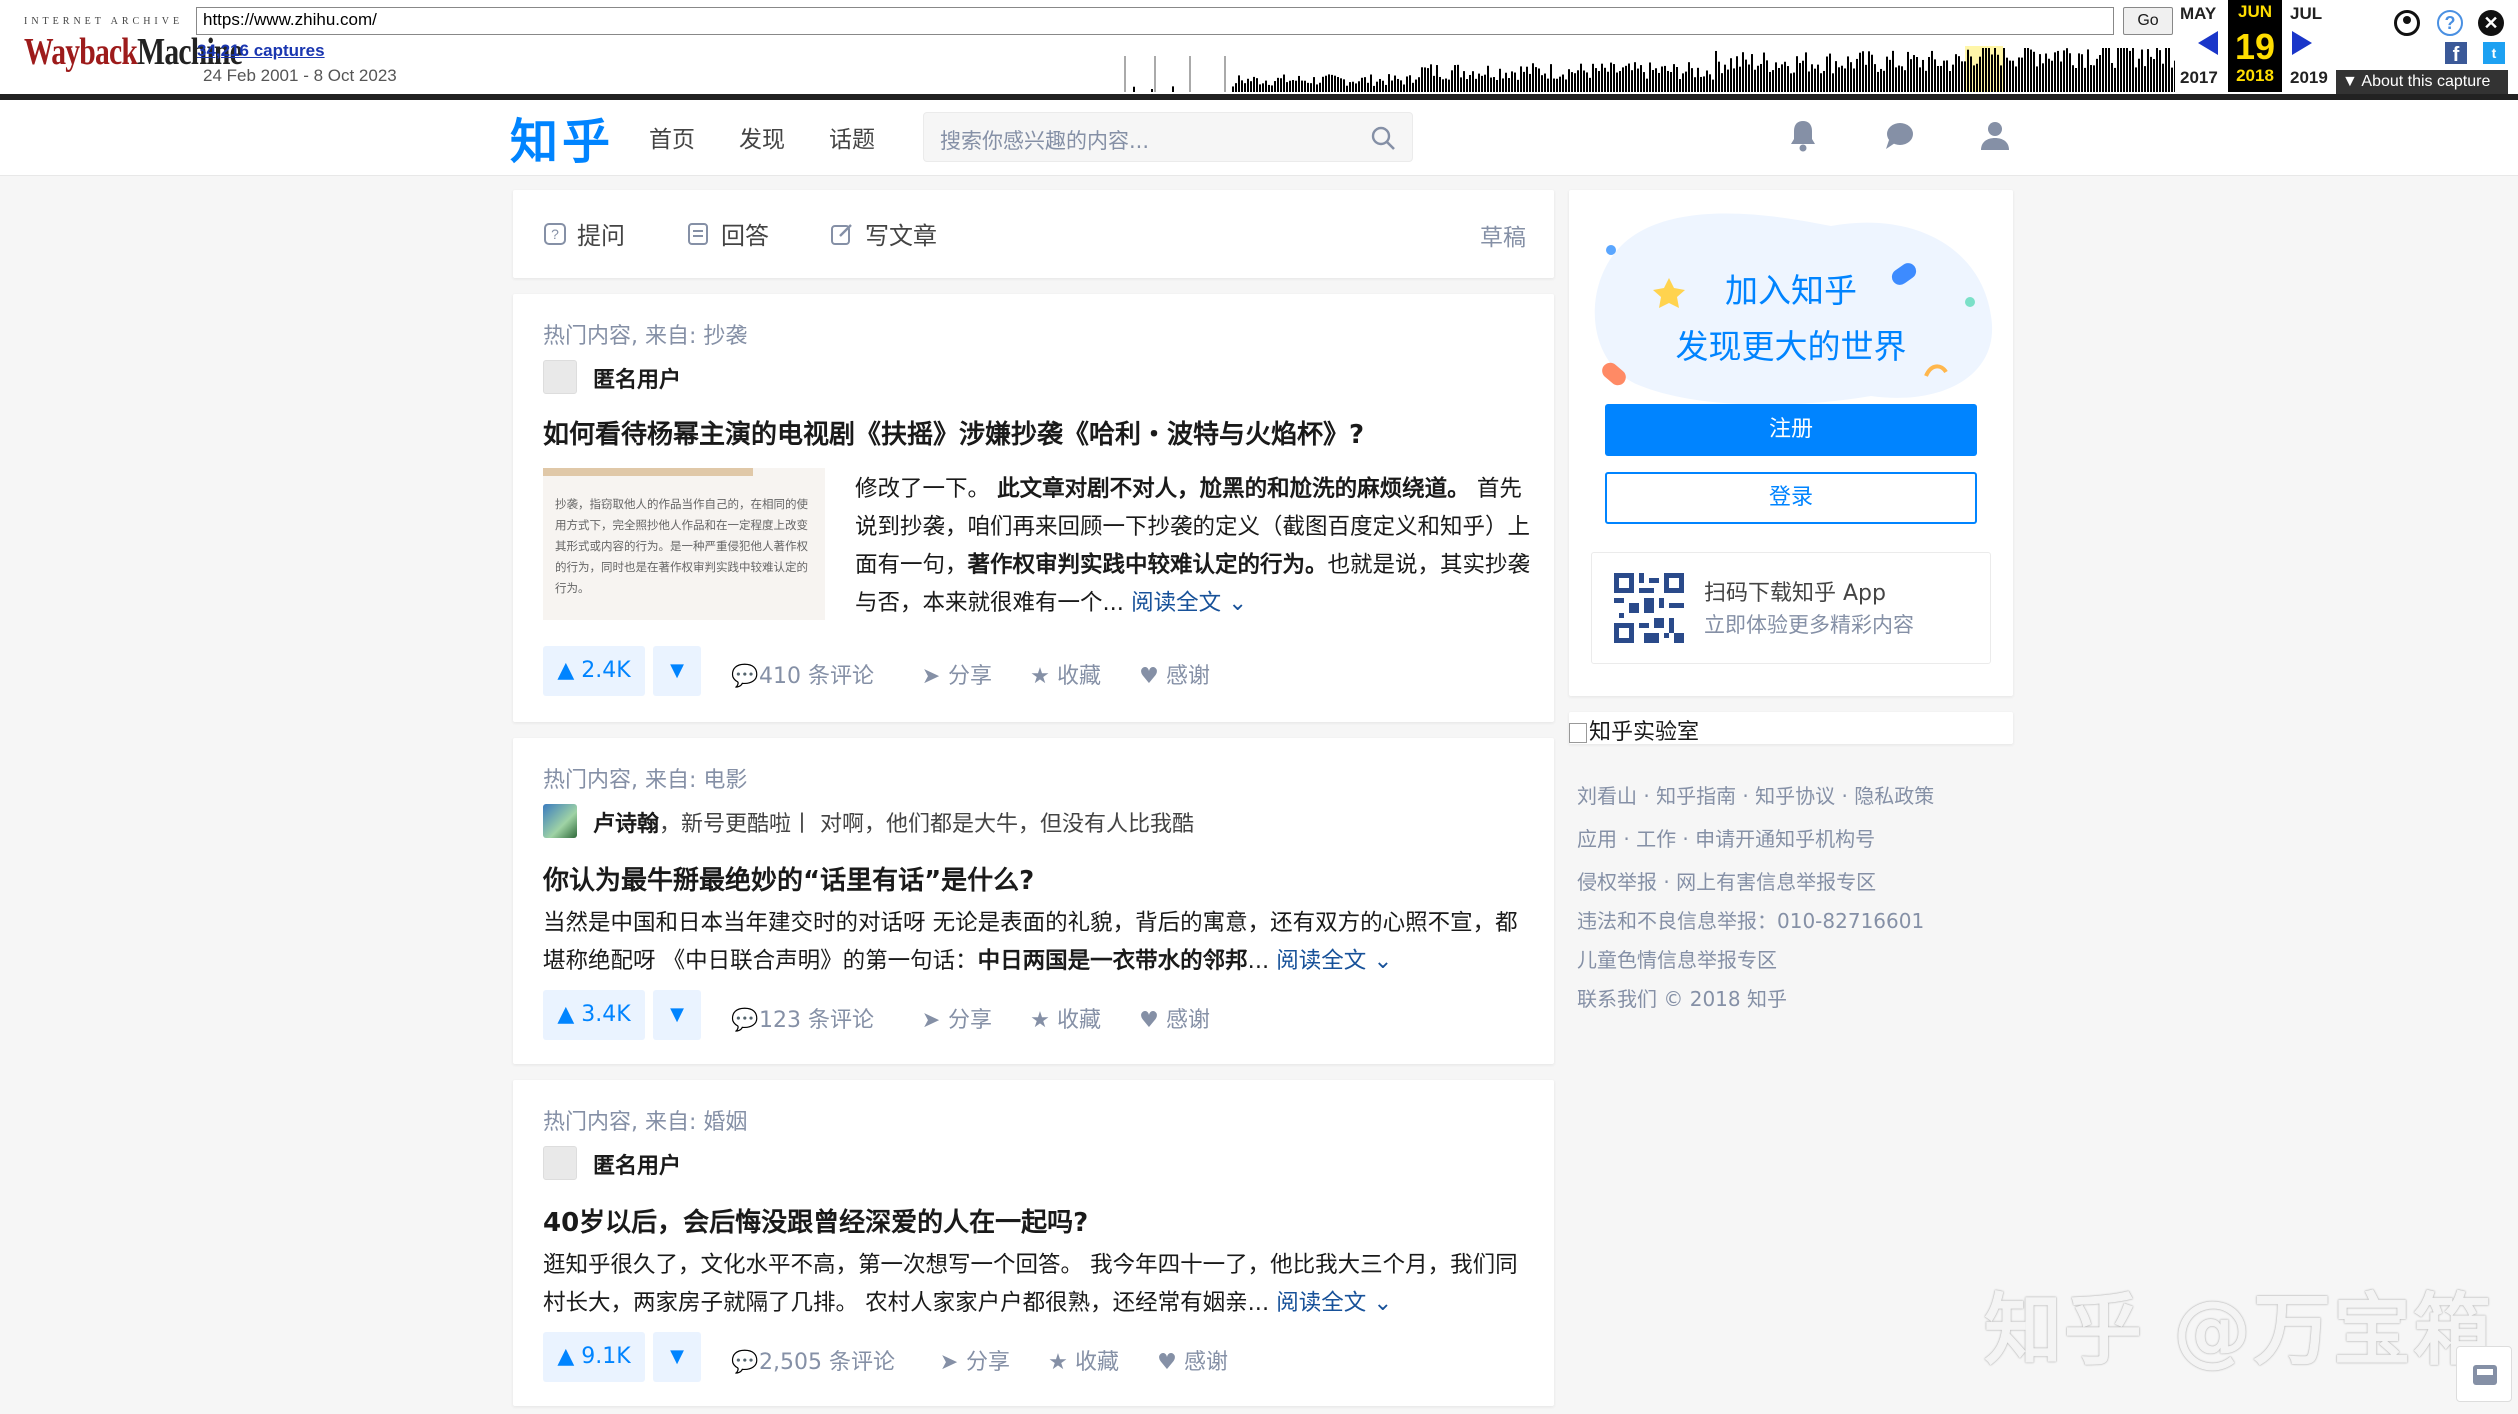  Describe the element at coordinates (2309, 78) in the screenshot. I see `wayback-next-year: 2019` at that location.